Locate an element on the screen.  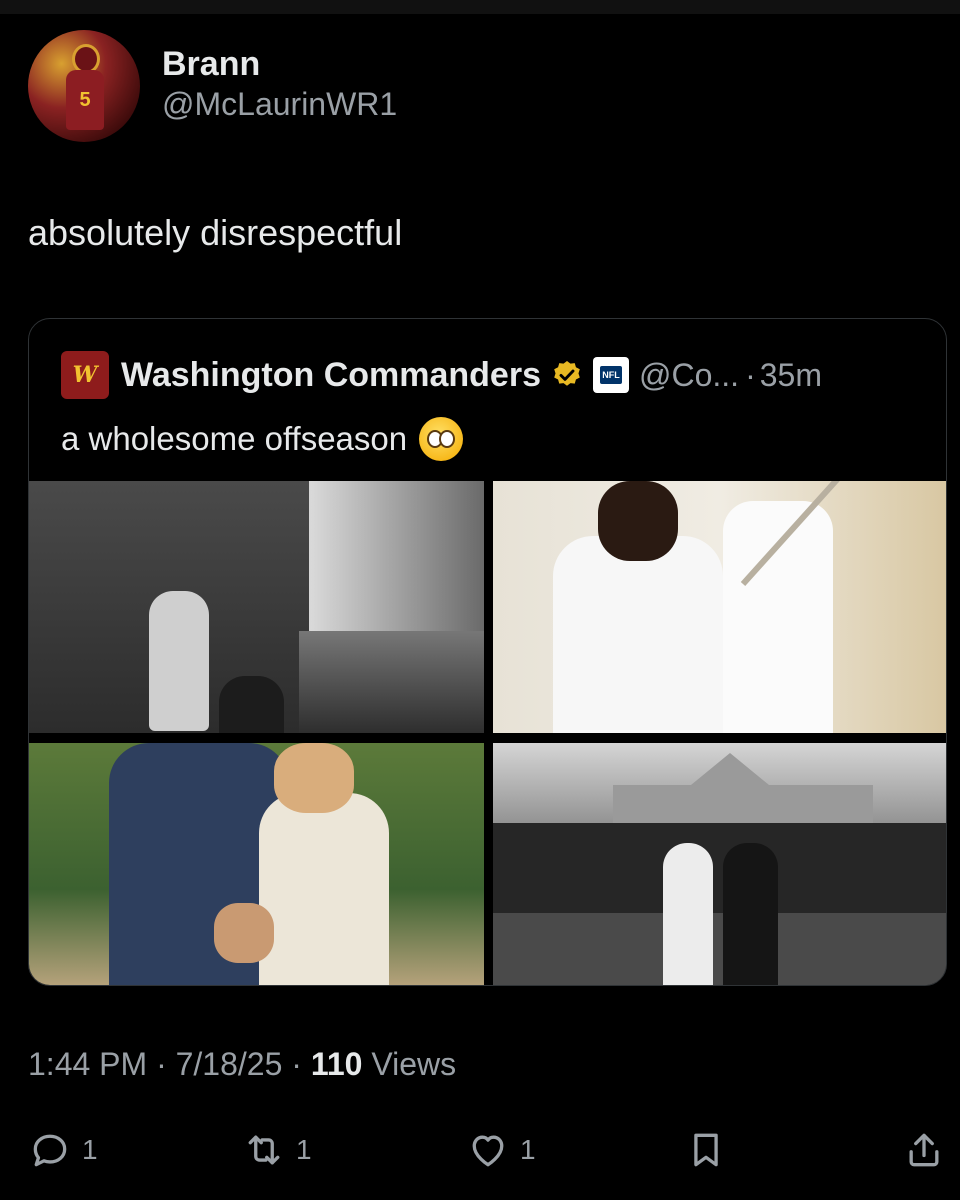
share-icon is located at coordinates (924, 1150).